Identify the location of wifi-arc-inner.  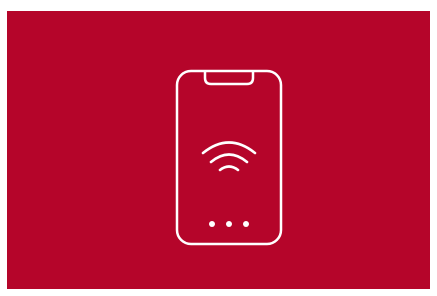
(229, 168).